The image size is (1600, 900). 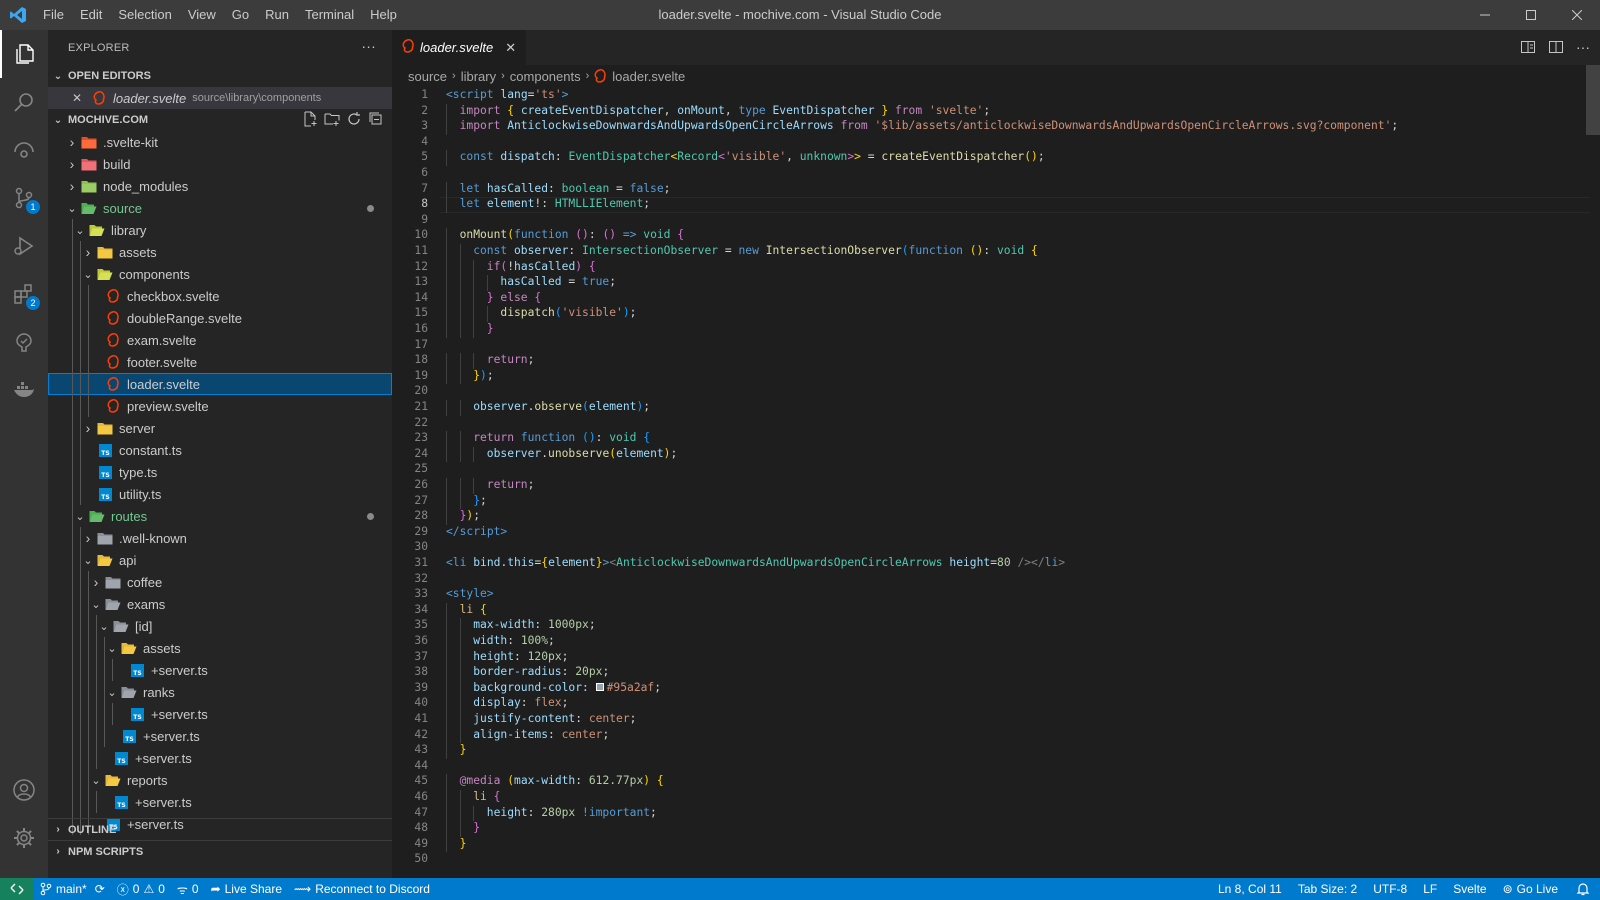 What do you see at coordinates (478, 76) in the screenshot?
I see `breadcrumb-item: library` at bounding box center [478, 76].